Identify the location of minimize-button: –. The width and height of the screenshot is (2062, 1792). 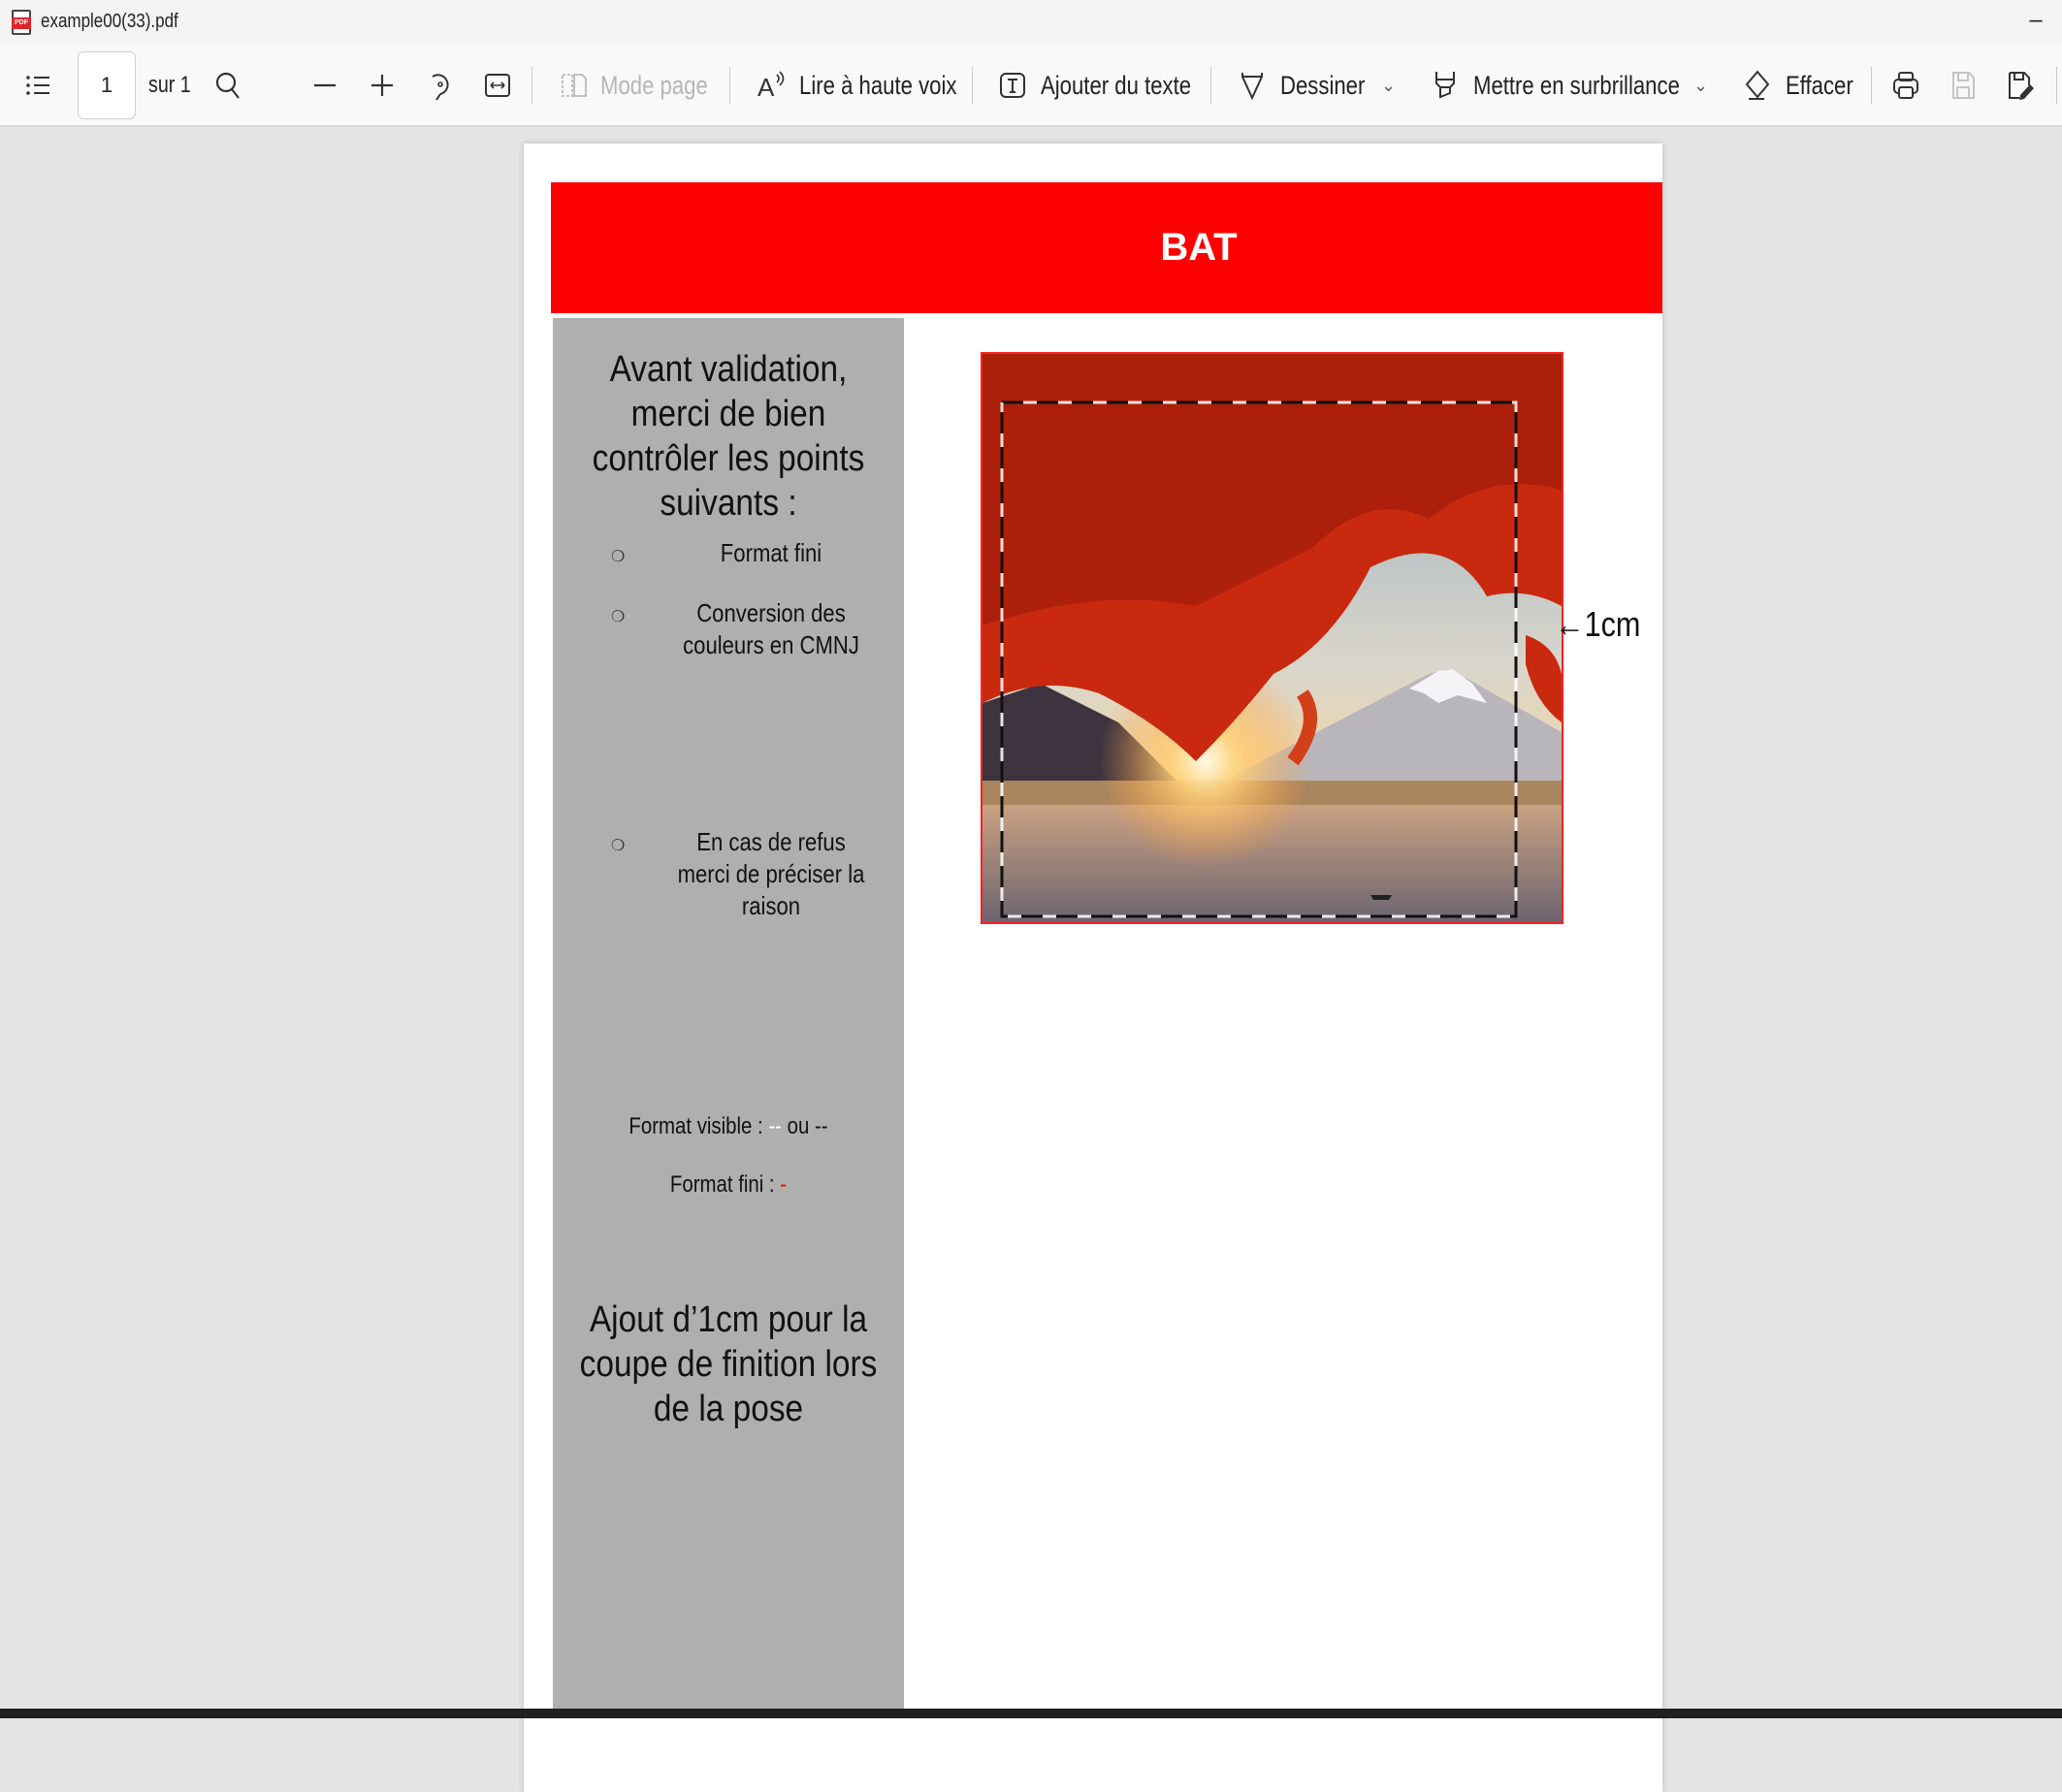
(2035, 20).